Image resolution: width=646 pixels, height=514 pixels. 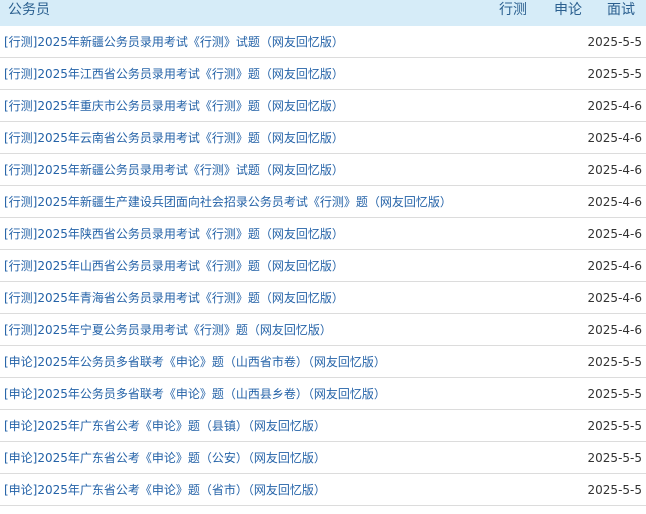 I want to click on list-item: [行测]2025年江西省公务员录用考试《行测》题（网友回忆版） 2025-5-5, so click(x=323, y=74).